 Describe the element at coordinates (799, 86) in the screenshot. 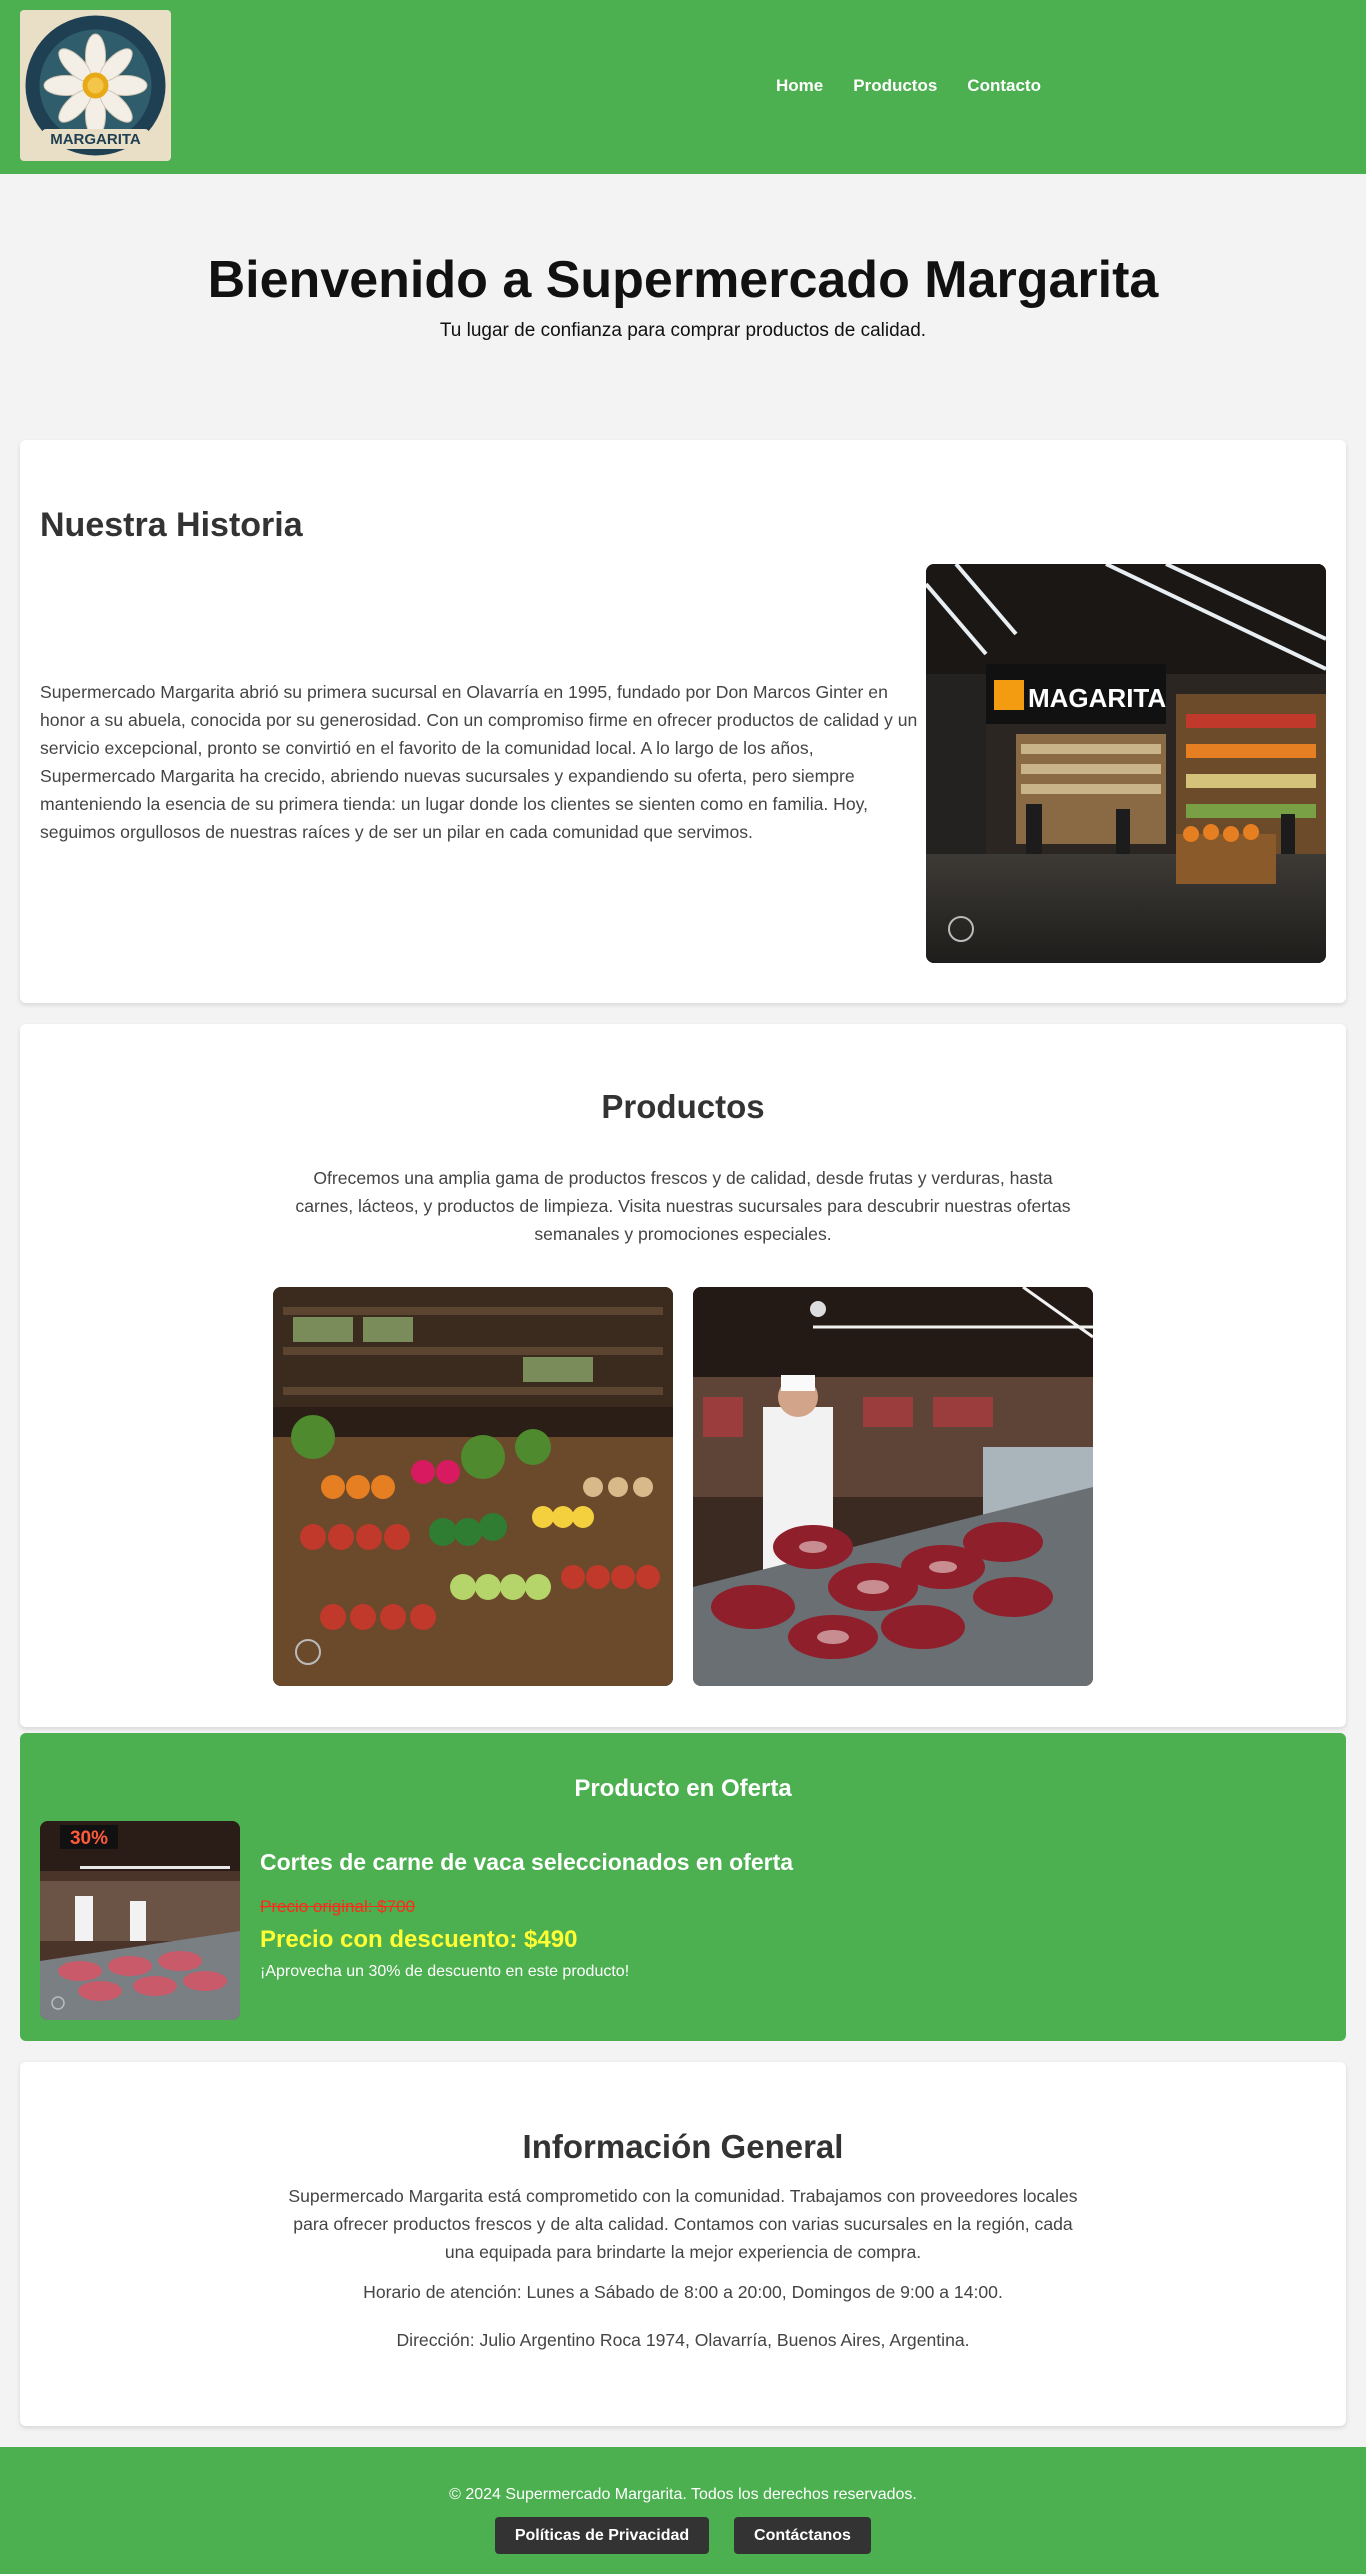

I see `nav-home: Home` at that location.